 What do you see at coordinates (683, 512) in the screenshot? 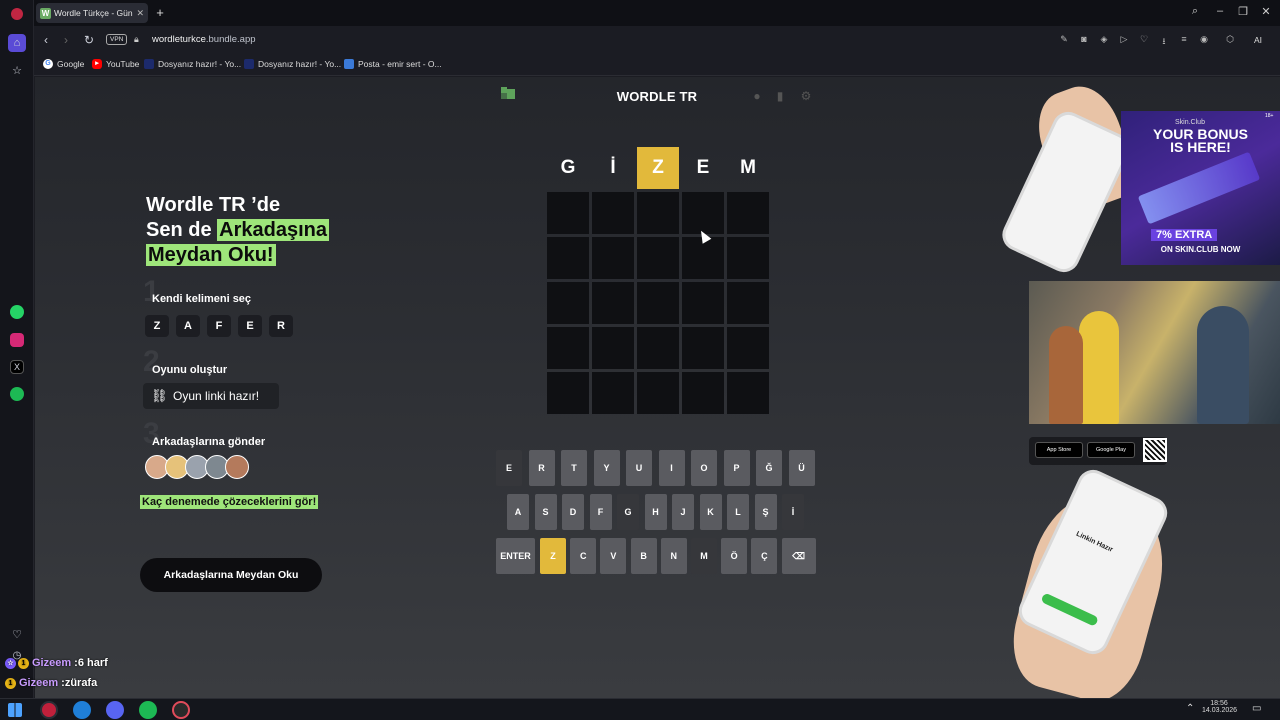
I see `key-j: J` at bounding box center [683, 512].